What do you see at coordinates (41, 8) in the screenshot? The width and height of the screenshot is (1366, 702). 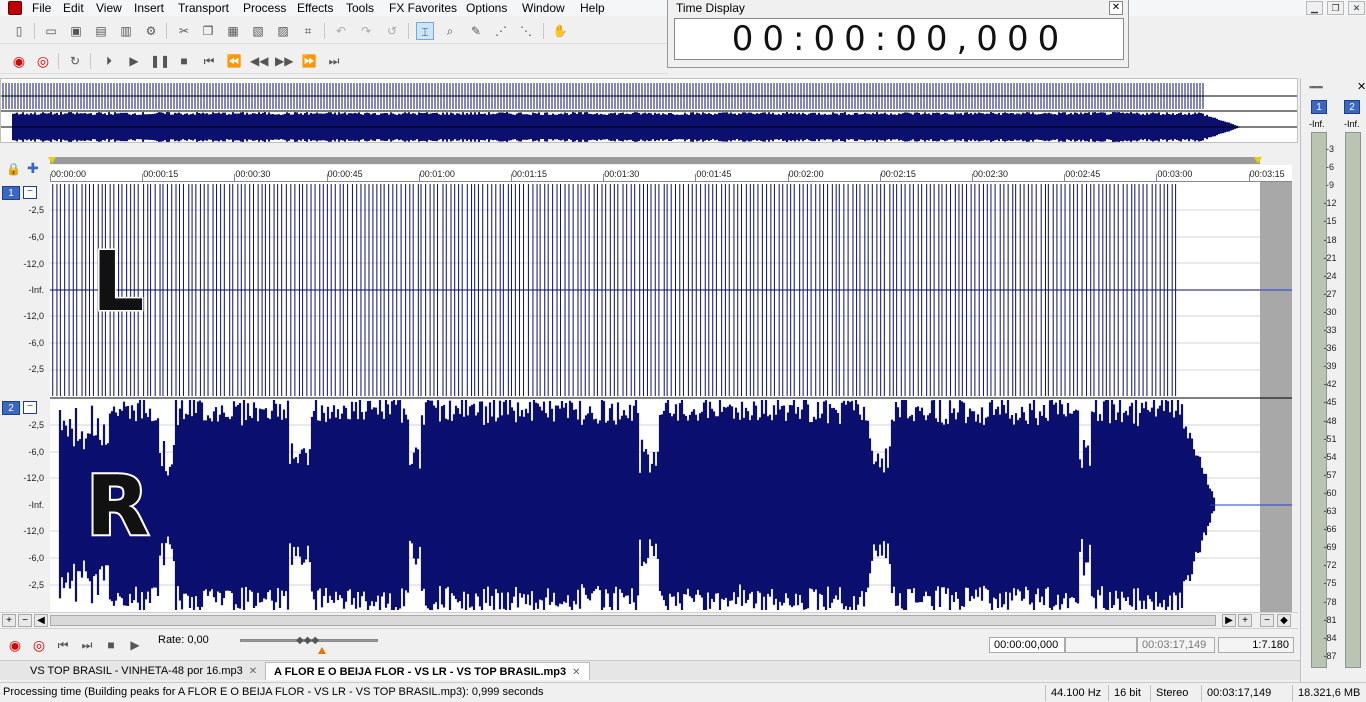 I see `menu-file: File` at bounding box center [41, 8].